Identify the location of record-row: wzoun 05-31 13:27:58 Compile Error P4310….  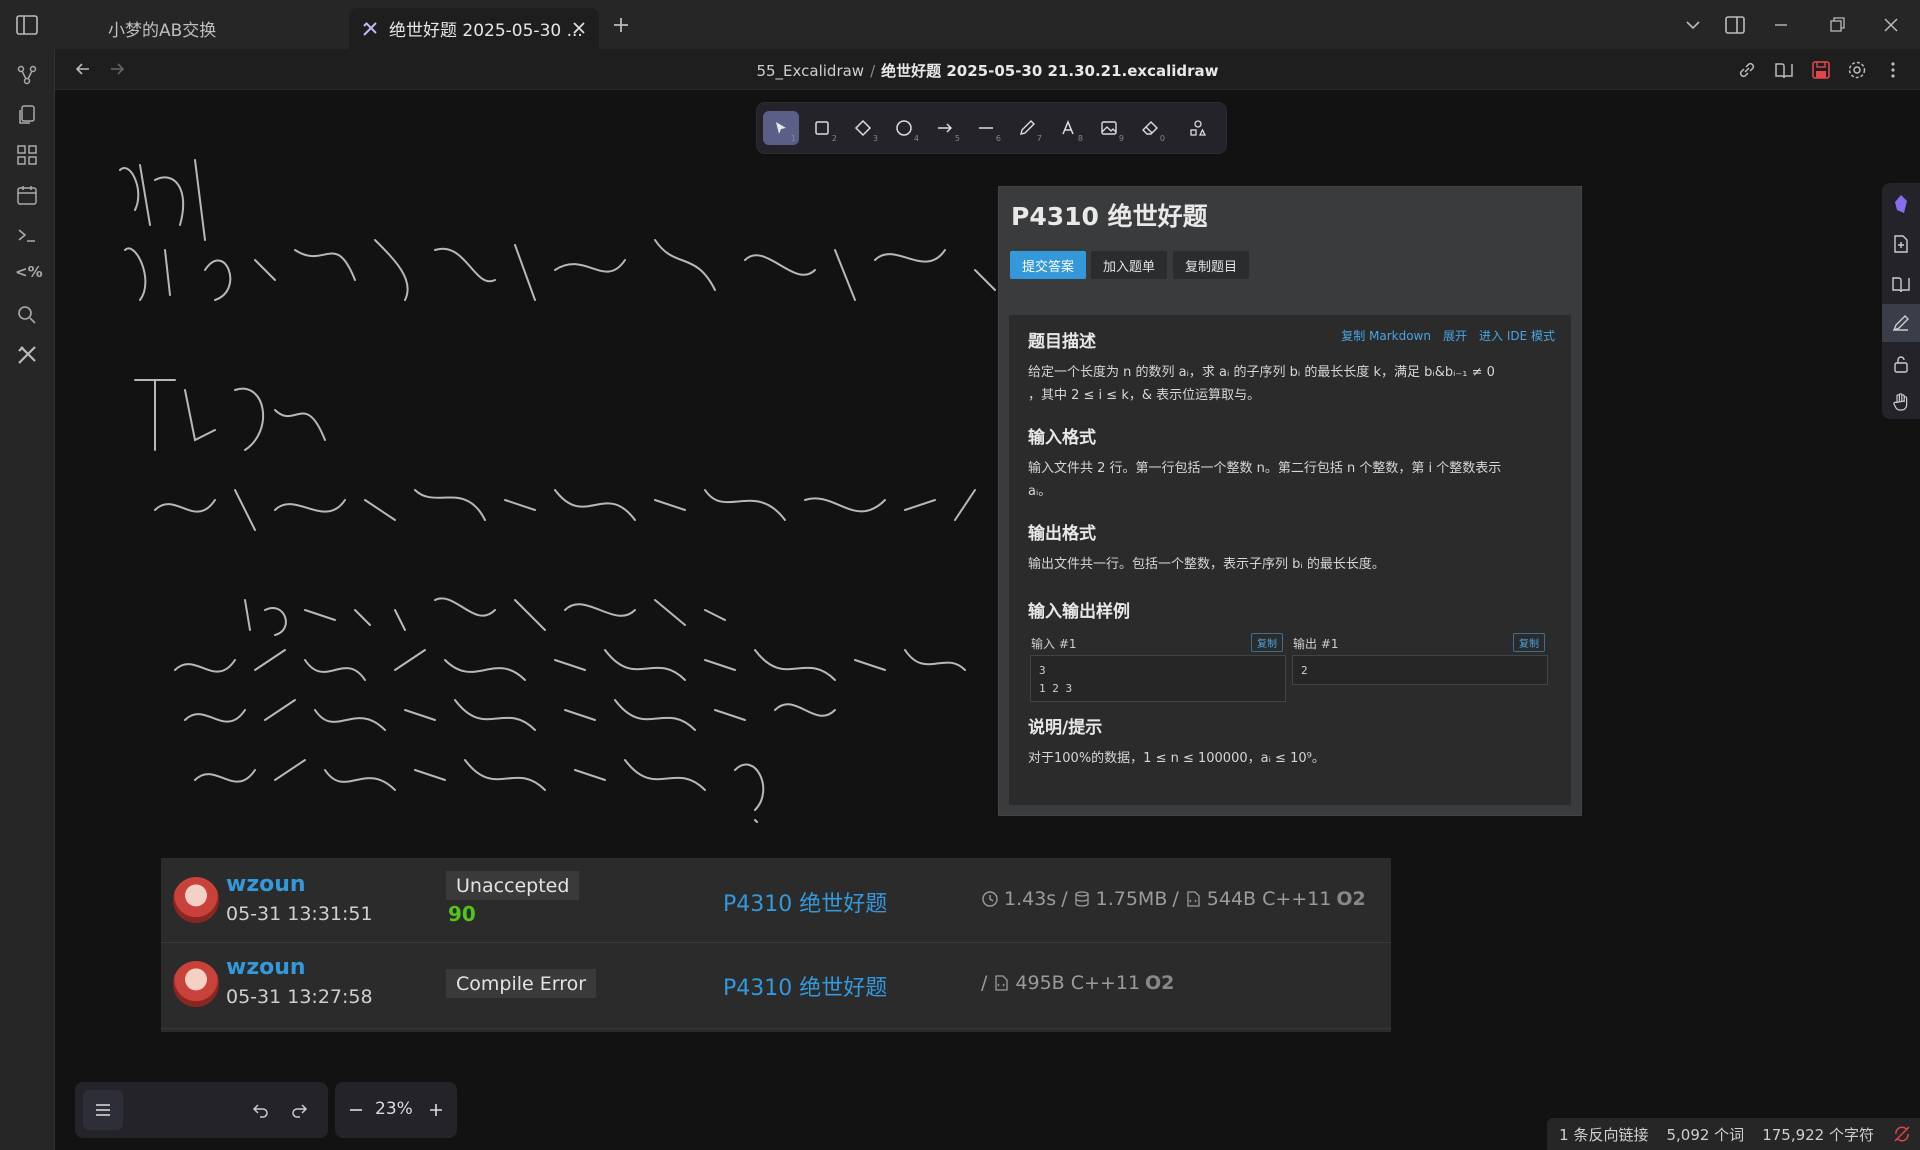
(776, 986).